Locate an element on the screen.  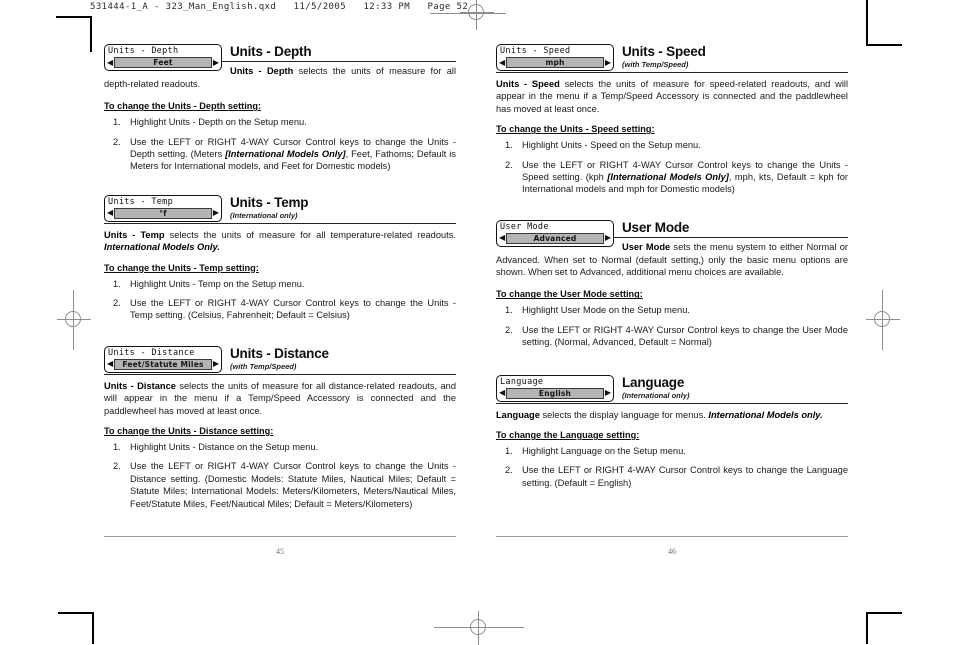
registration-mark-left is located at coordinates (74, 320).